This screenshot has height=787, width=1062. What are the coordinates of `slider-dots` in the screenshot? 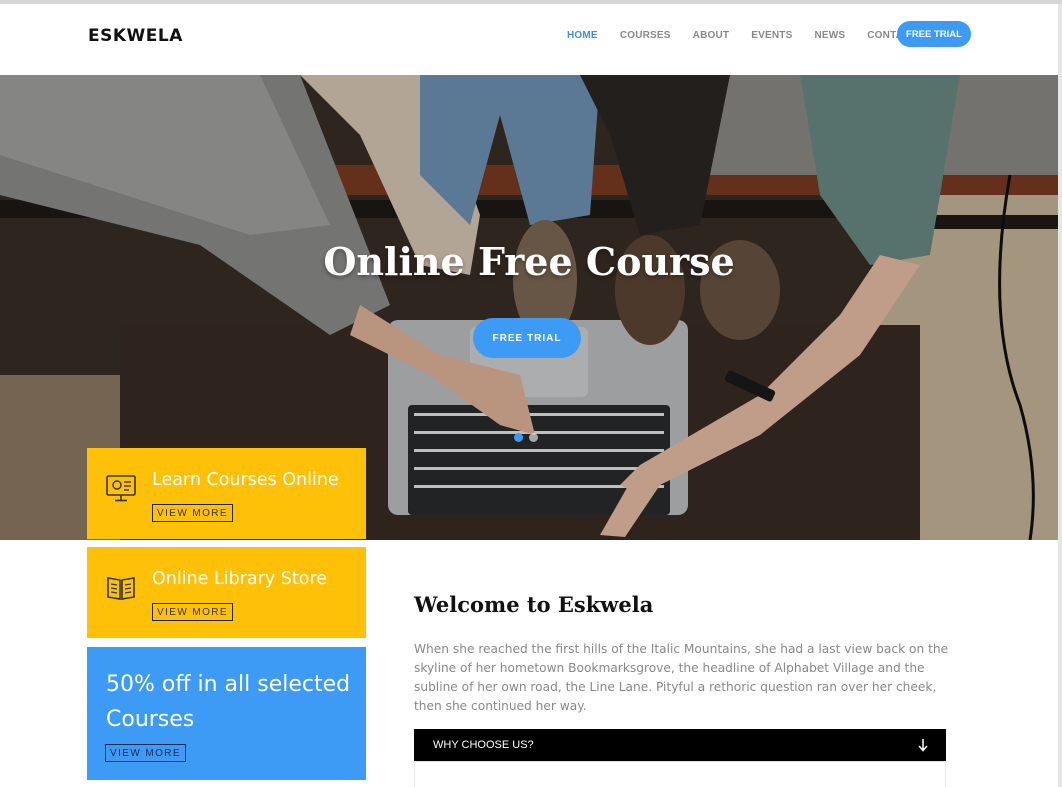 It's located at (526, 437).